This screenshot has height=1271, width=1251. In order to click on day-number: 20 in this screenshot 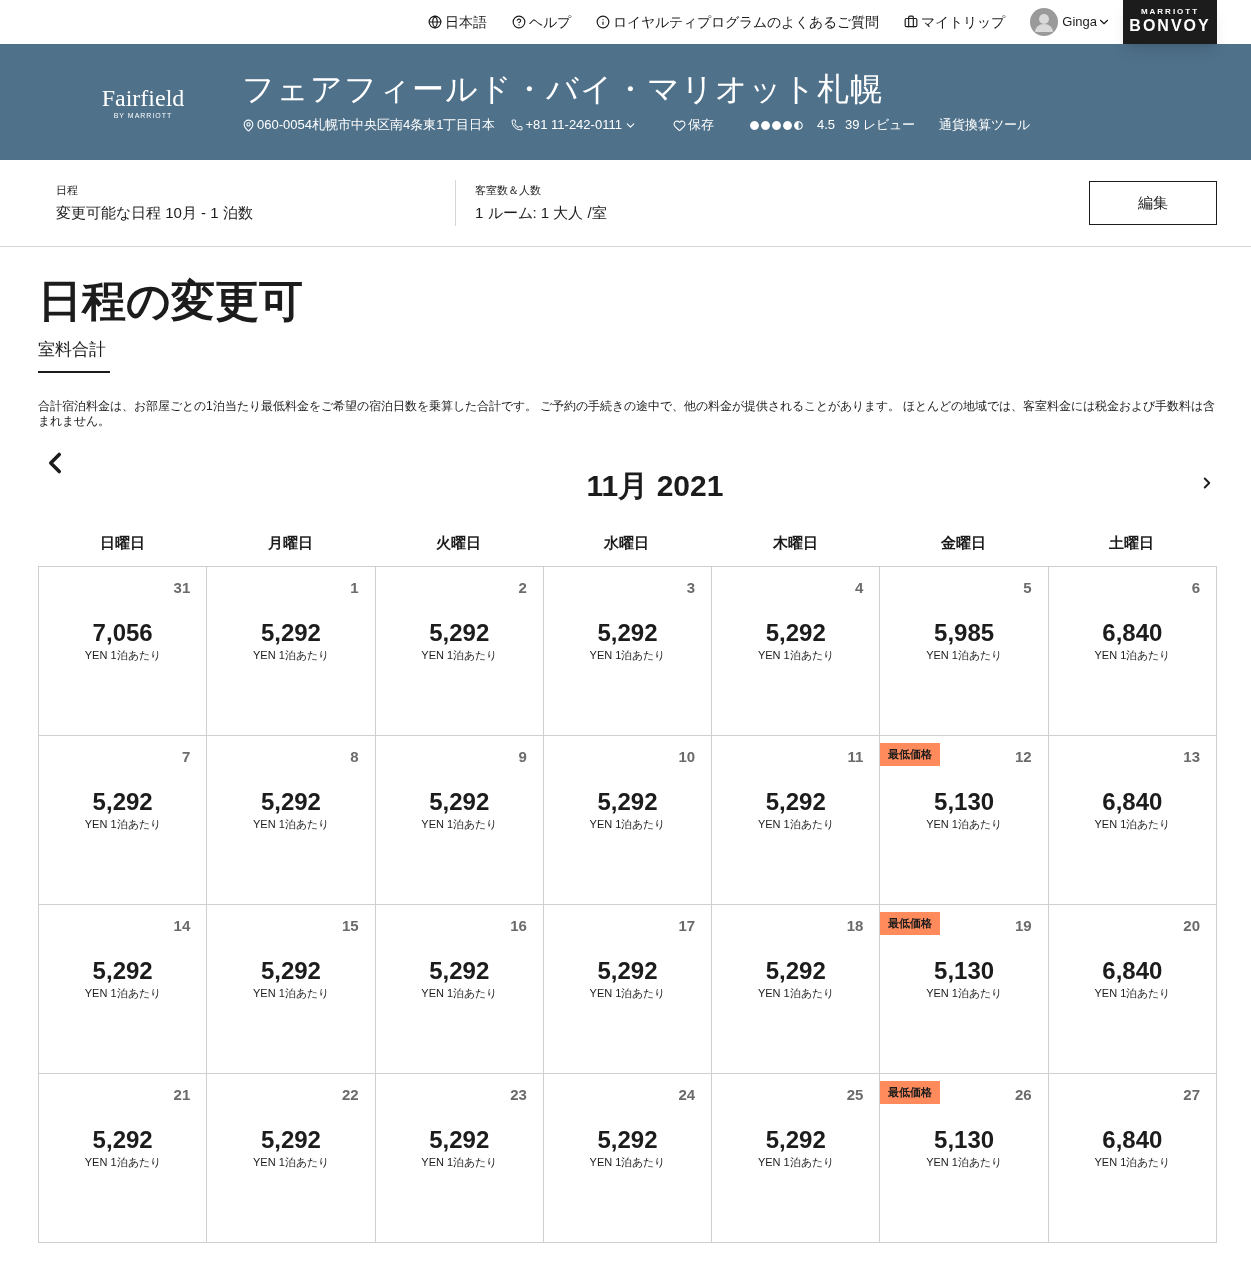, I will do `click(1191, 926)`.